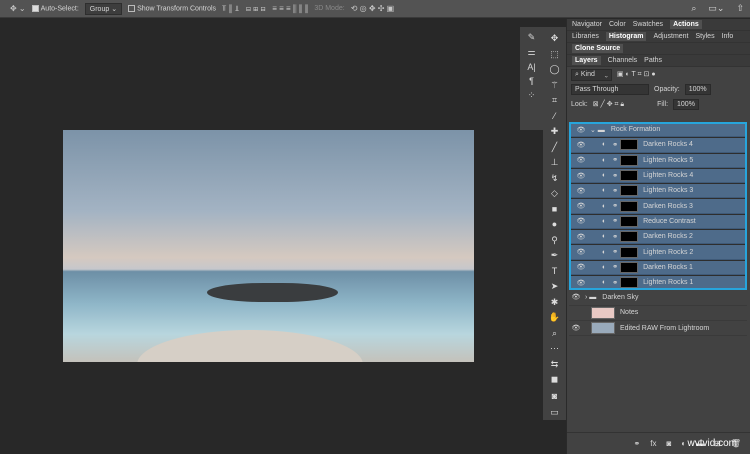 Image resolution: width=750 pixels, height=454 pixels. What do you see at coordinates (637, 443) in the screenshot?
I see `link-icon: ⚭` at bounding box center [637, 443].